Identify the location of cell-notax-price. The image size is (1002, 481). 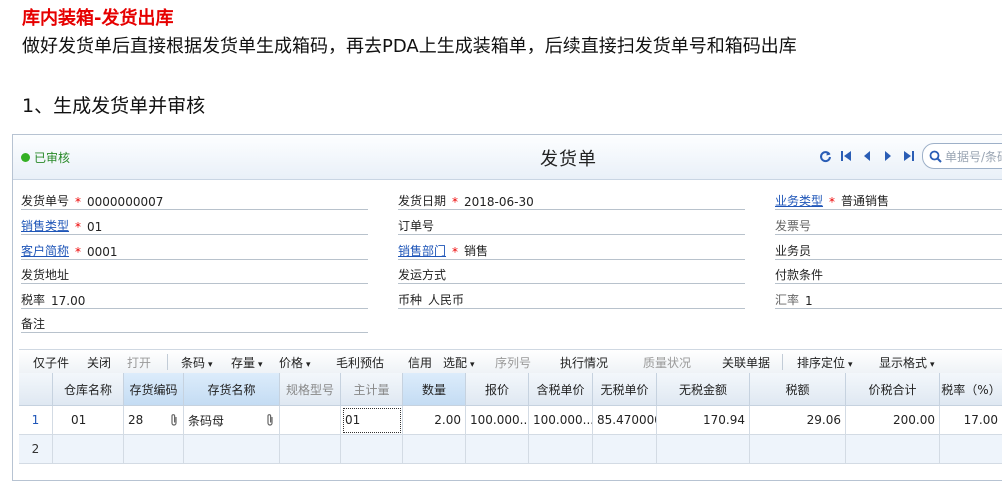
(625, 449).